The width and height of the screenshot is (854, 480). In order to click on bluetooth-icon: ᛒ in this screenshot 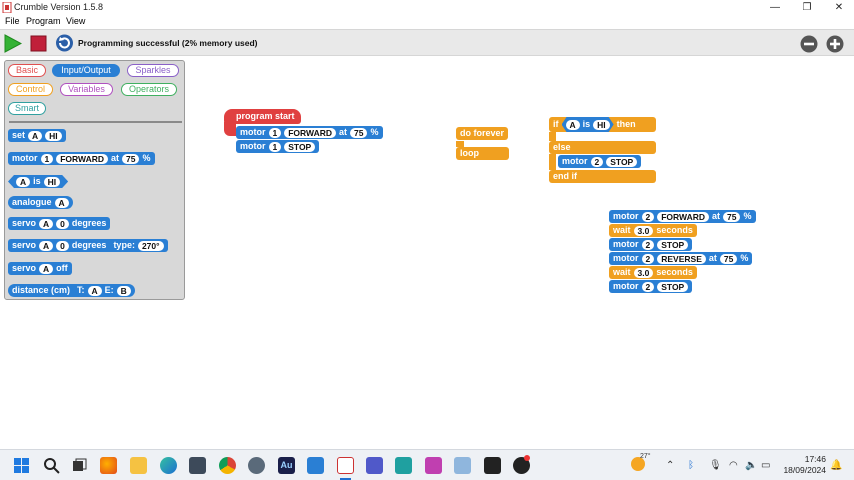, I will do `click(691, 465)`.